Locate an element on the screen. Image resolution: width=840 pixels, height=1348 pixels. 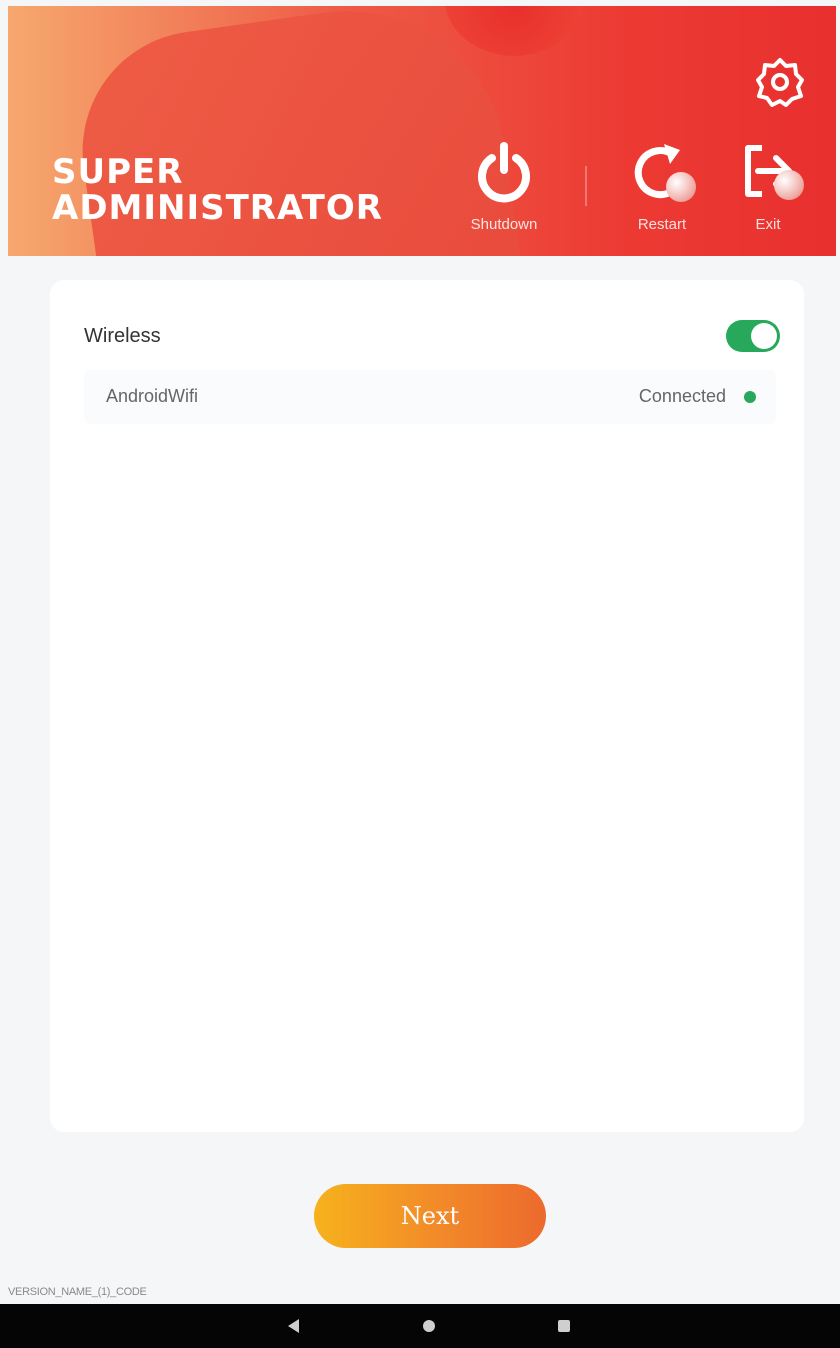
wifi-connection-status: Connected is located at coordinates (682, 396).